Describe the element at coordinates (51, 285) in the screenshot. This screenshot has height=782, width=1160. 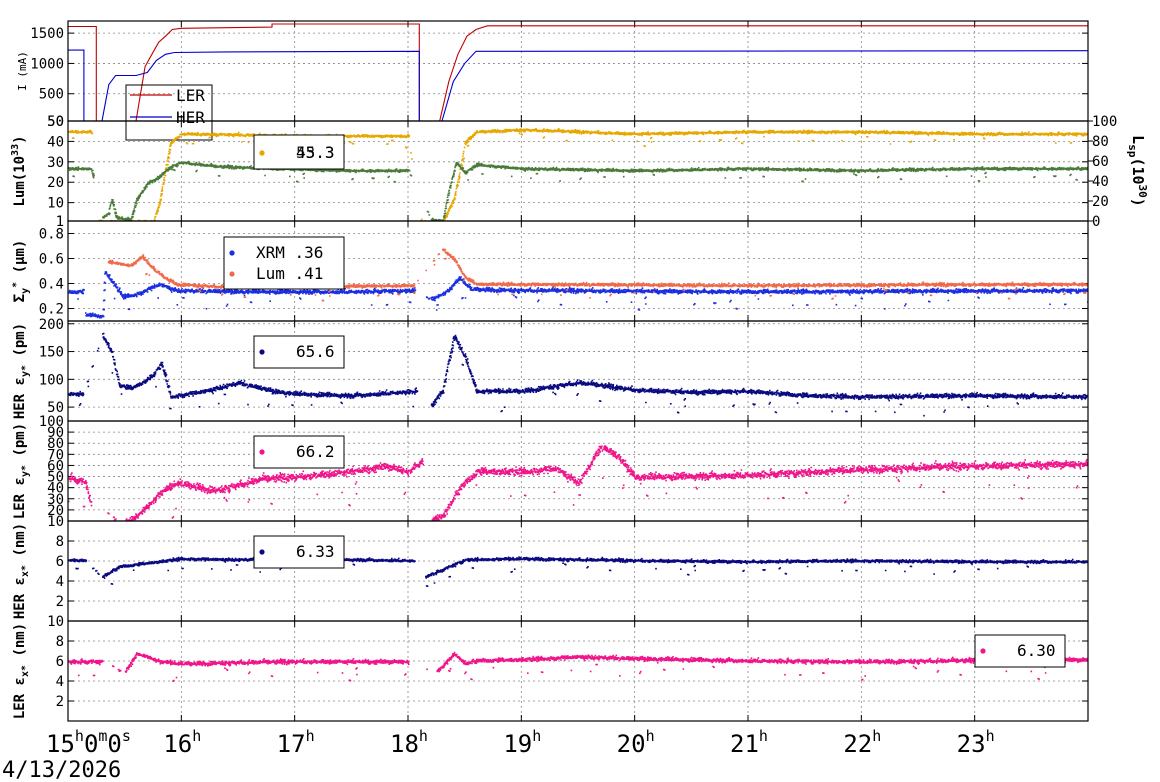
I see `y-tick-label: 0.4` at that location.